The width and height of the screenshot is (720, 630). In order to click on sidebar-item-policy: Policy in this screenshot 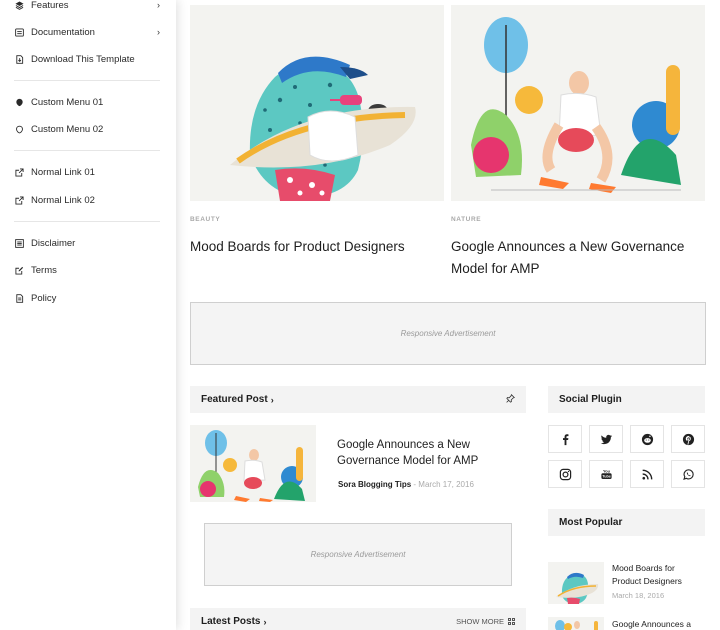, I will do `click(87, 298)`.